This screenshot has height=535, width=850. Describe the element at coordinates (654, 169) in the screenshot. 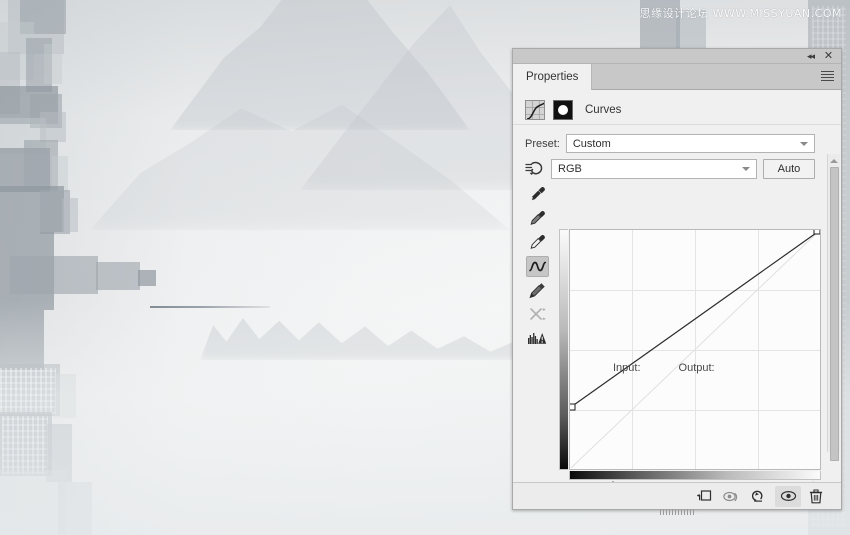

I see `channel-dropdown: RGB` at that location.